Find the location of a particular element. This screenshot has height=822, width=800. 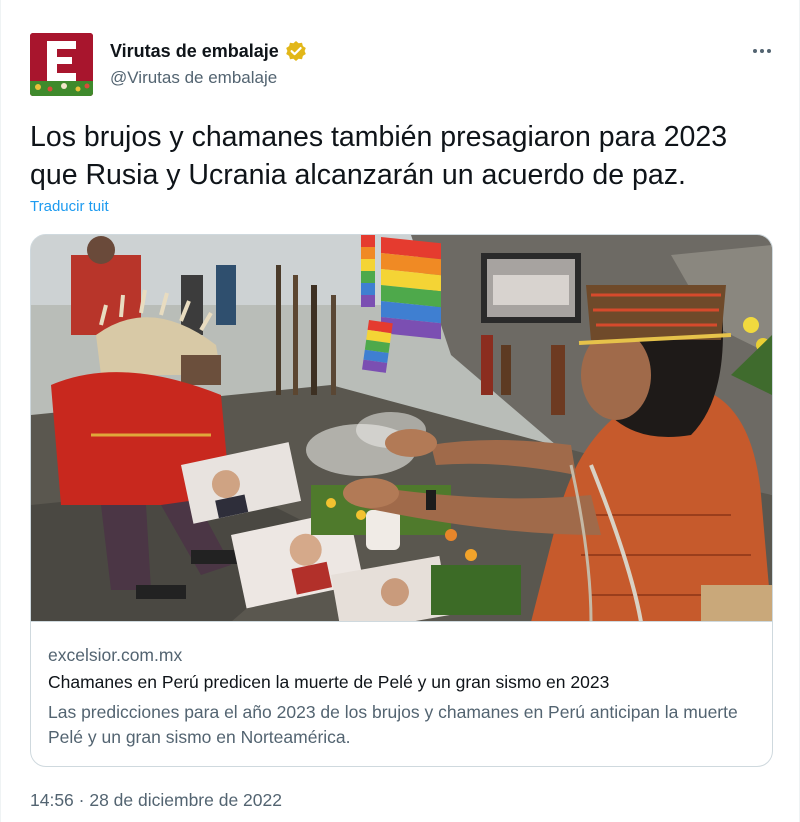

card-domain: excelsior.com.mx is located at coordinates (115, 655).